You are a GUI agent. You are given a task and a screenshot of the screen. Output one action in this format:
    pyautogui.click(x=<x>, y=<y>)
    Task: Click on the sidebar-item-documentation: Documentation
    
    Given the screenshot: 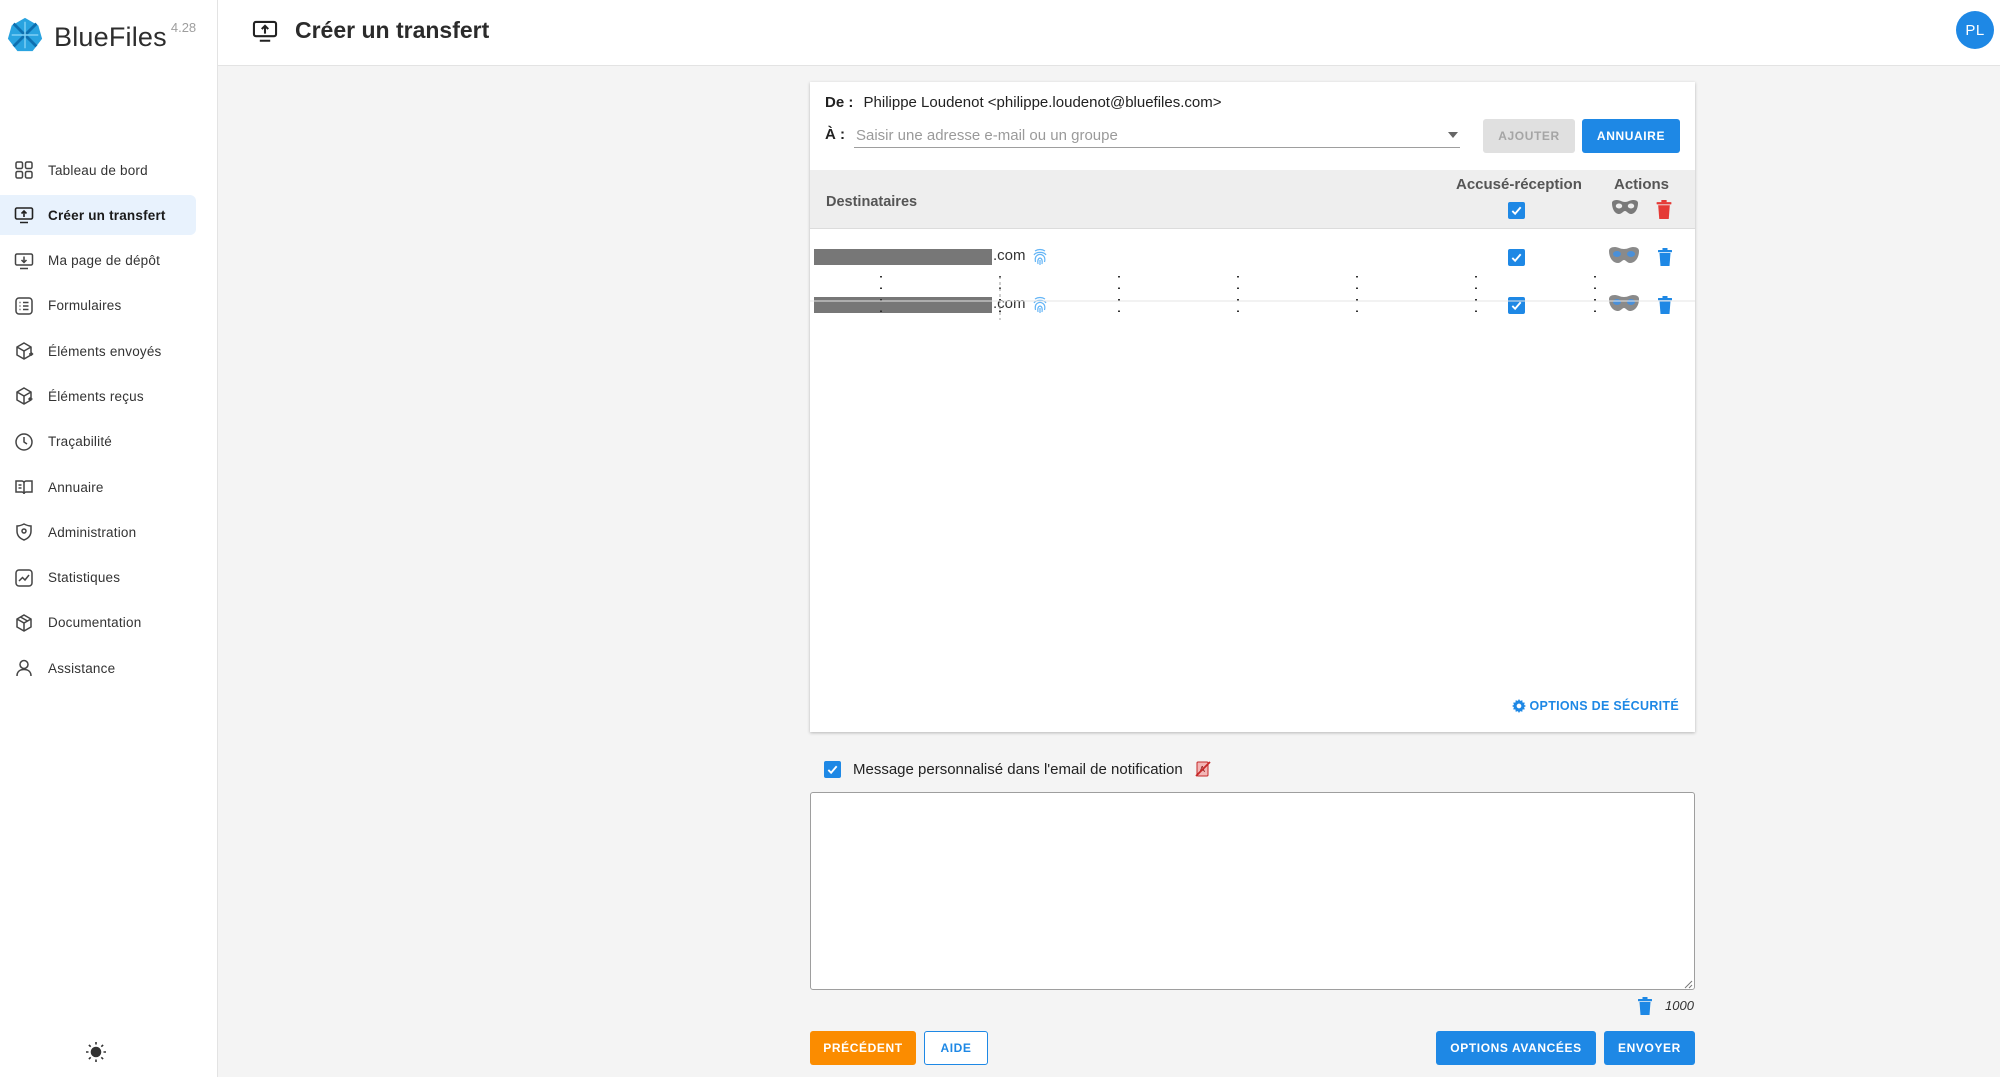 What is the action you would take?
    pyautogui.click(x=98, y=623)
    